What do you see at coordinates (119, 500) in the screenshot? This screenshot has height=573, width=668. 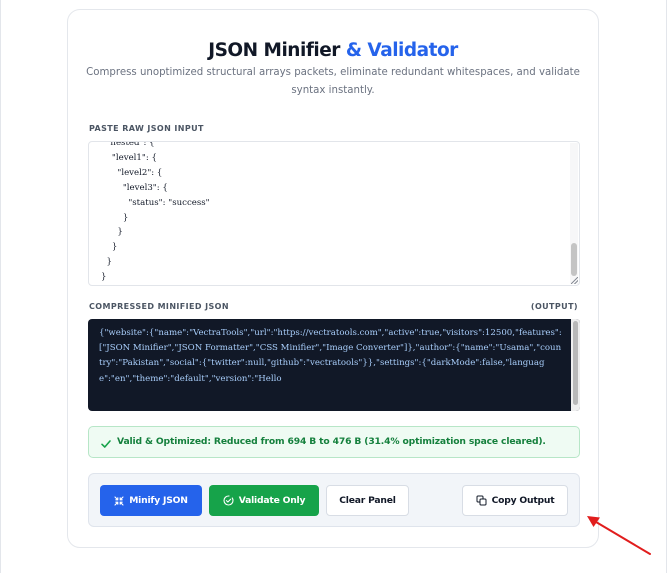 I see `compress-arrows-icon` at bounding box center [119, 500].